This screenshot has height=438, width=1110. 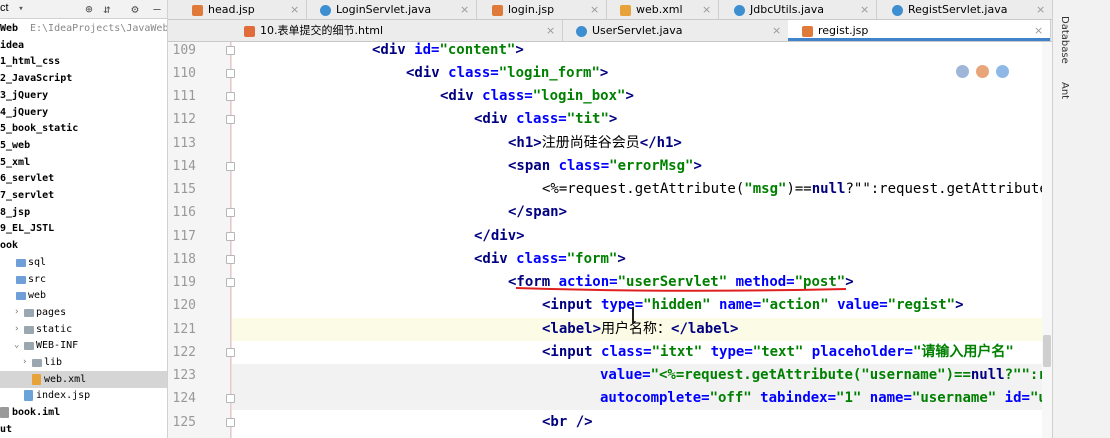 I want to click on chrome-icon, so click(x=962, y=71).